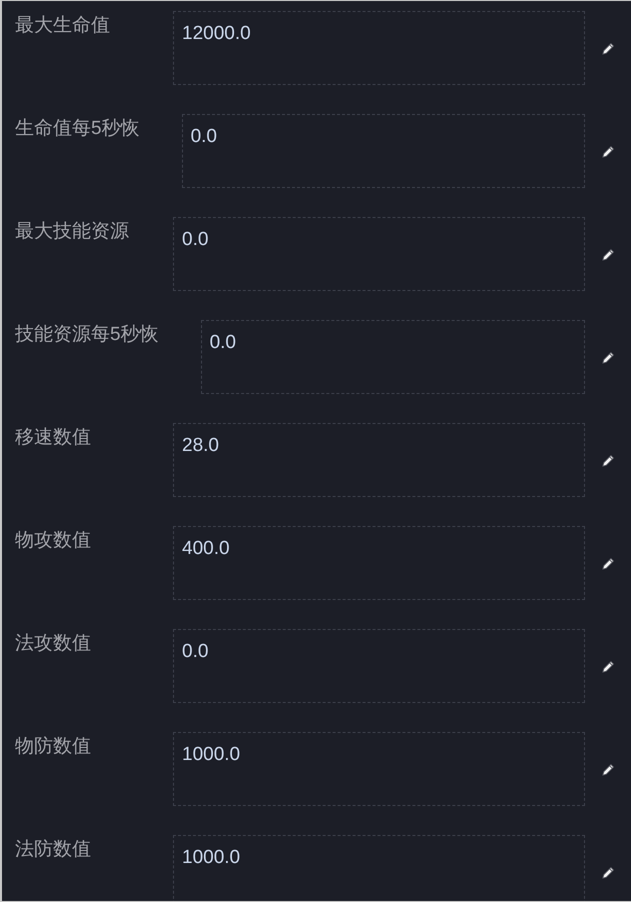 This screenshot has width=631, height=902. I want to click on input-field: 28.0, so click(379, 460).